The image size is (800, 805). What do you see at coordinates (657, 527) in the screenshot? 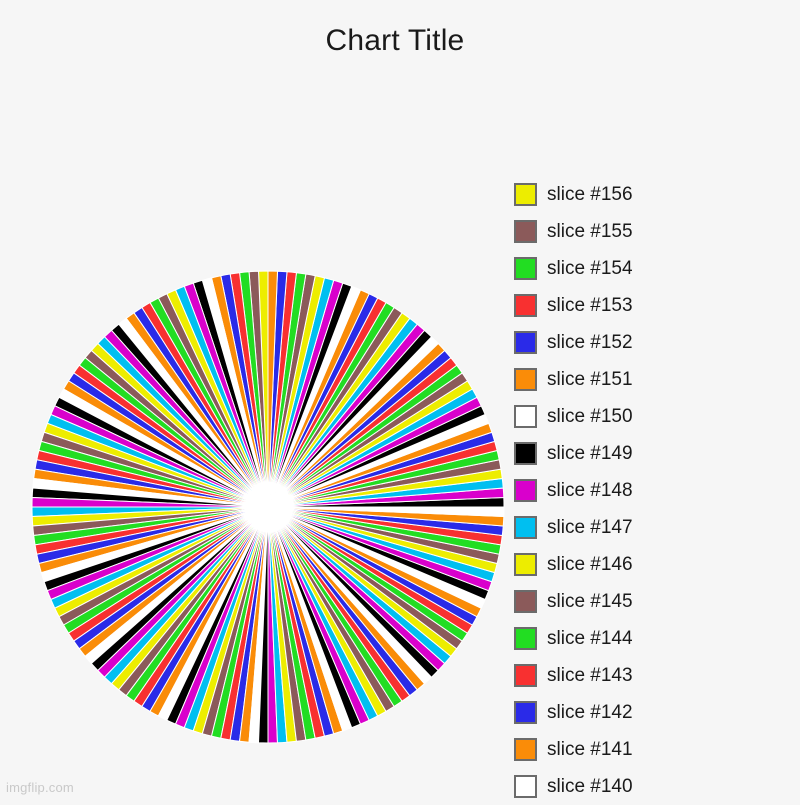
I see `legend-item: slice #147` at bounding box center [657, 527].